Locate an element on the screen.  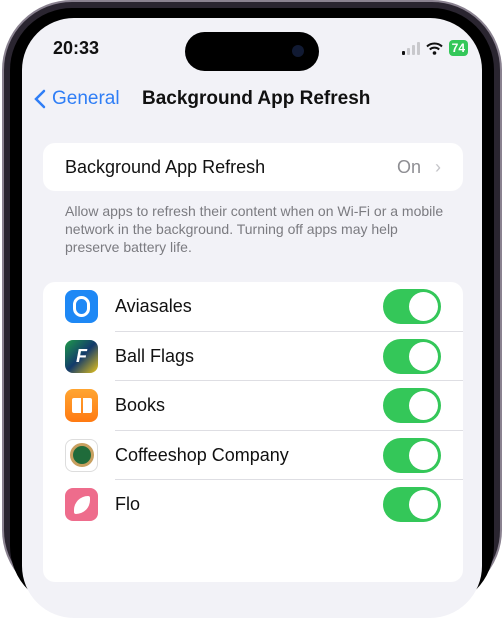
setting-value: On is located at coordinates (408, 166).